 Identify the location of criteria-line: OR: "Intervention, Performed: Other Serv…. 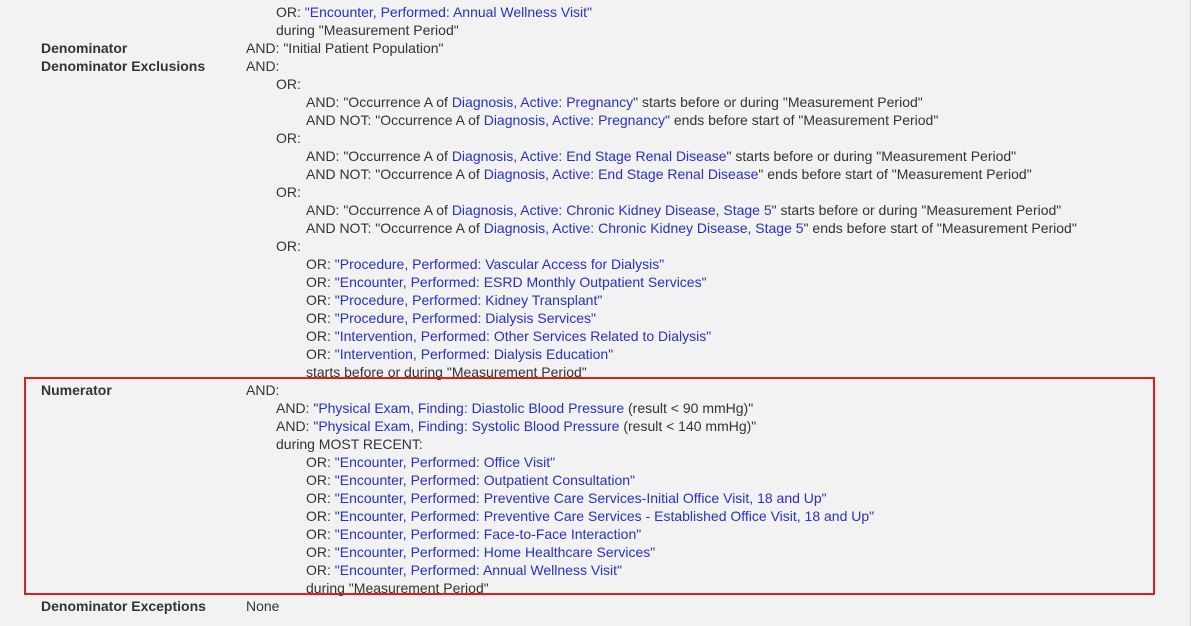
(508, 336).